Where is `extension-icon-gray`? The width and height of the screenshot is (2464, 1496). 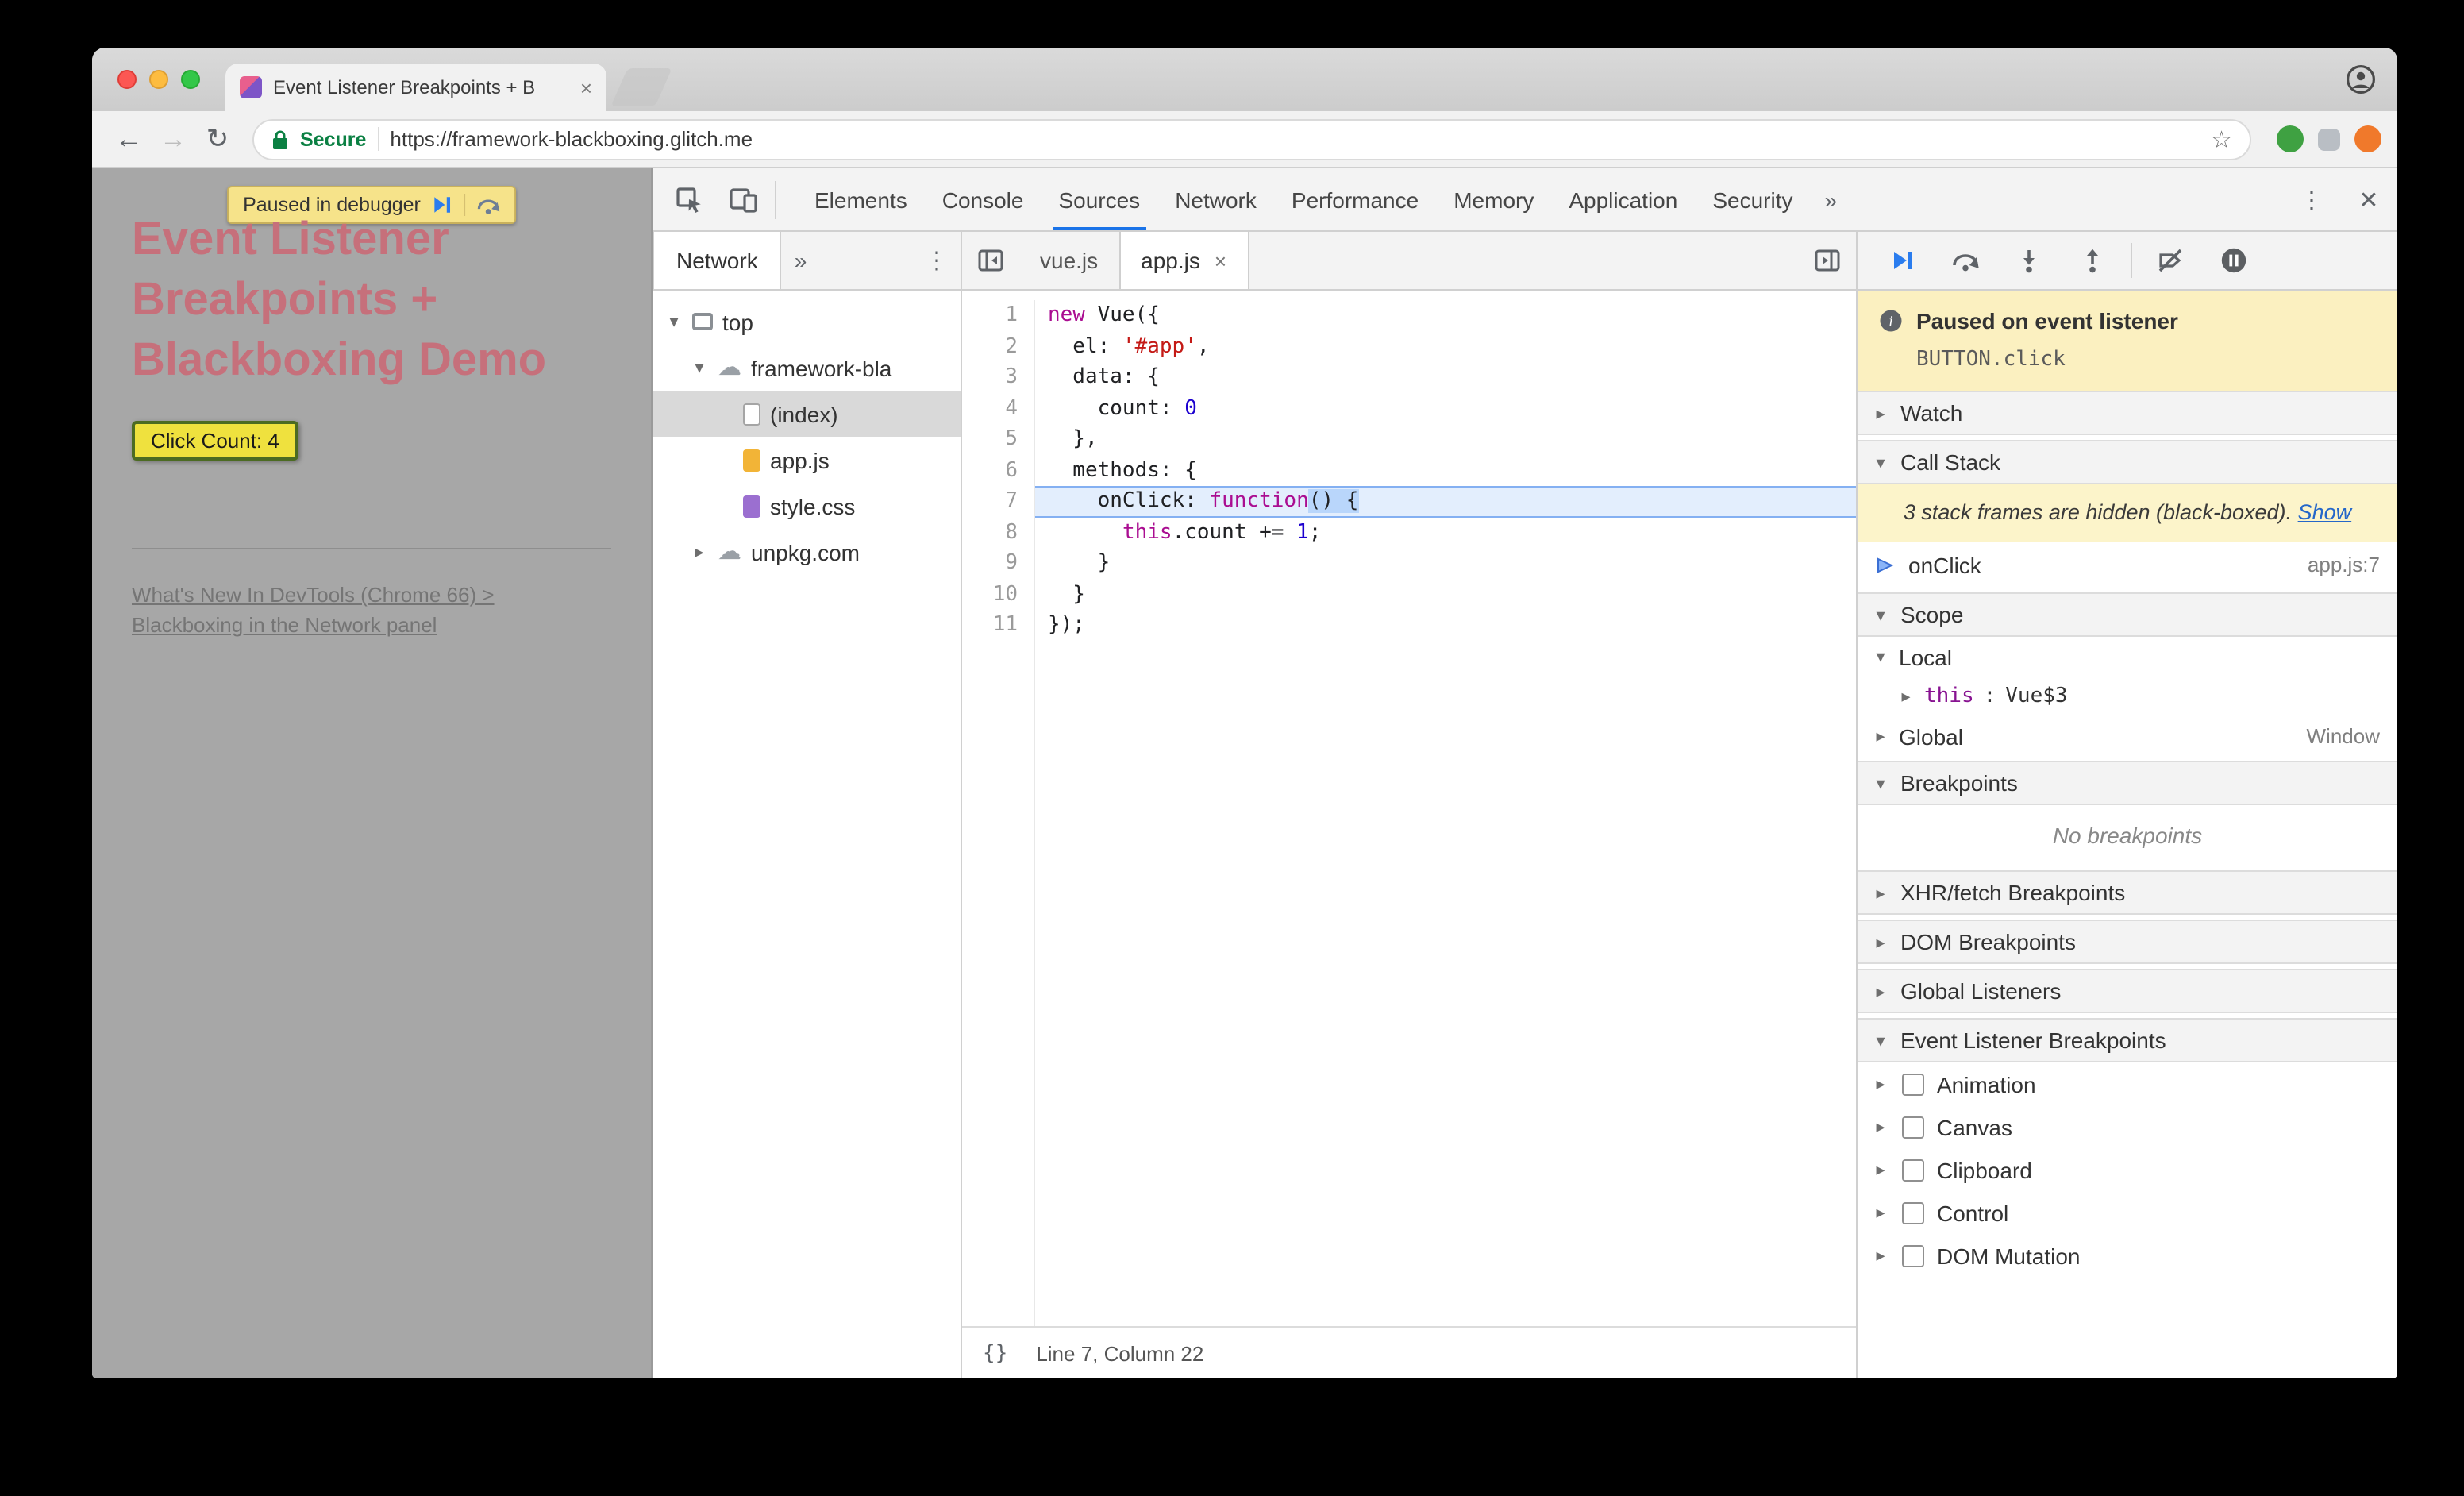 extension-icon-gray is located at coordinates (2329, 139).